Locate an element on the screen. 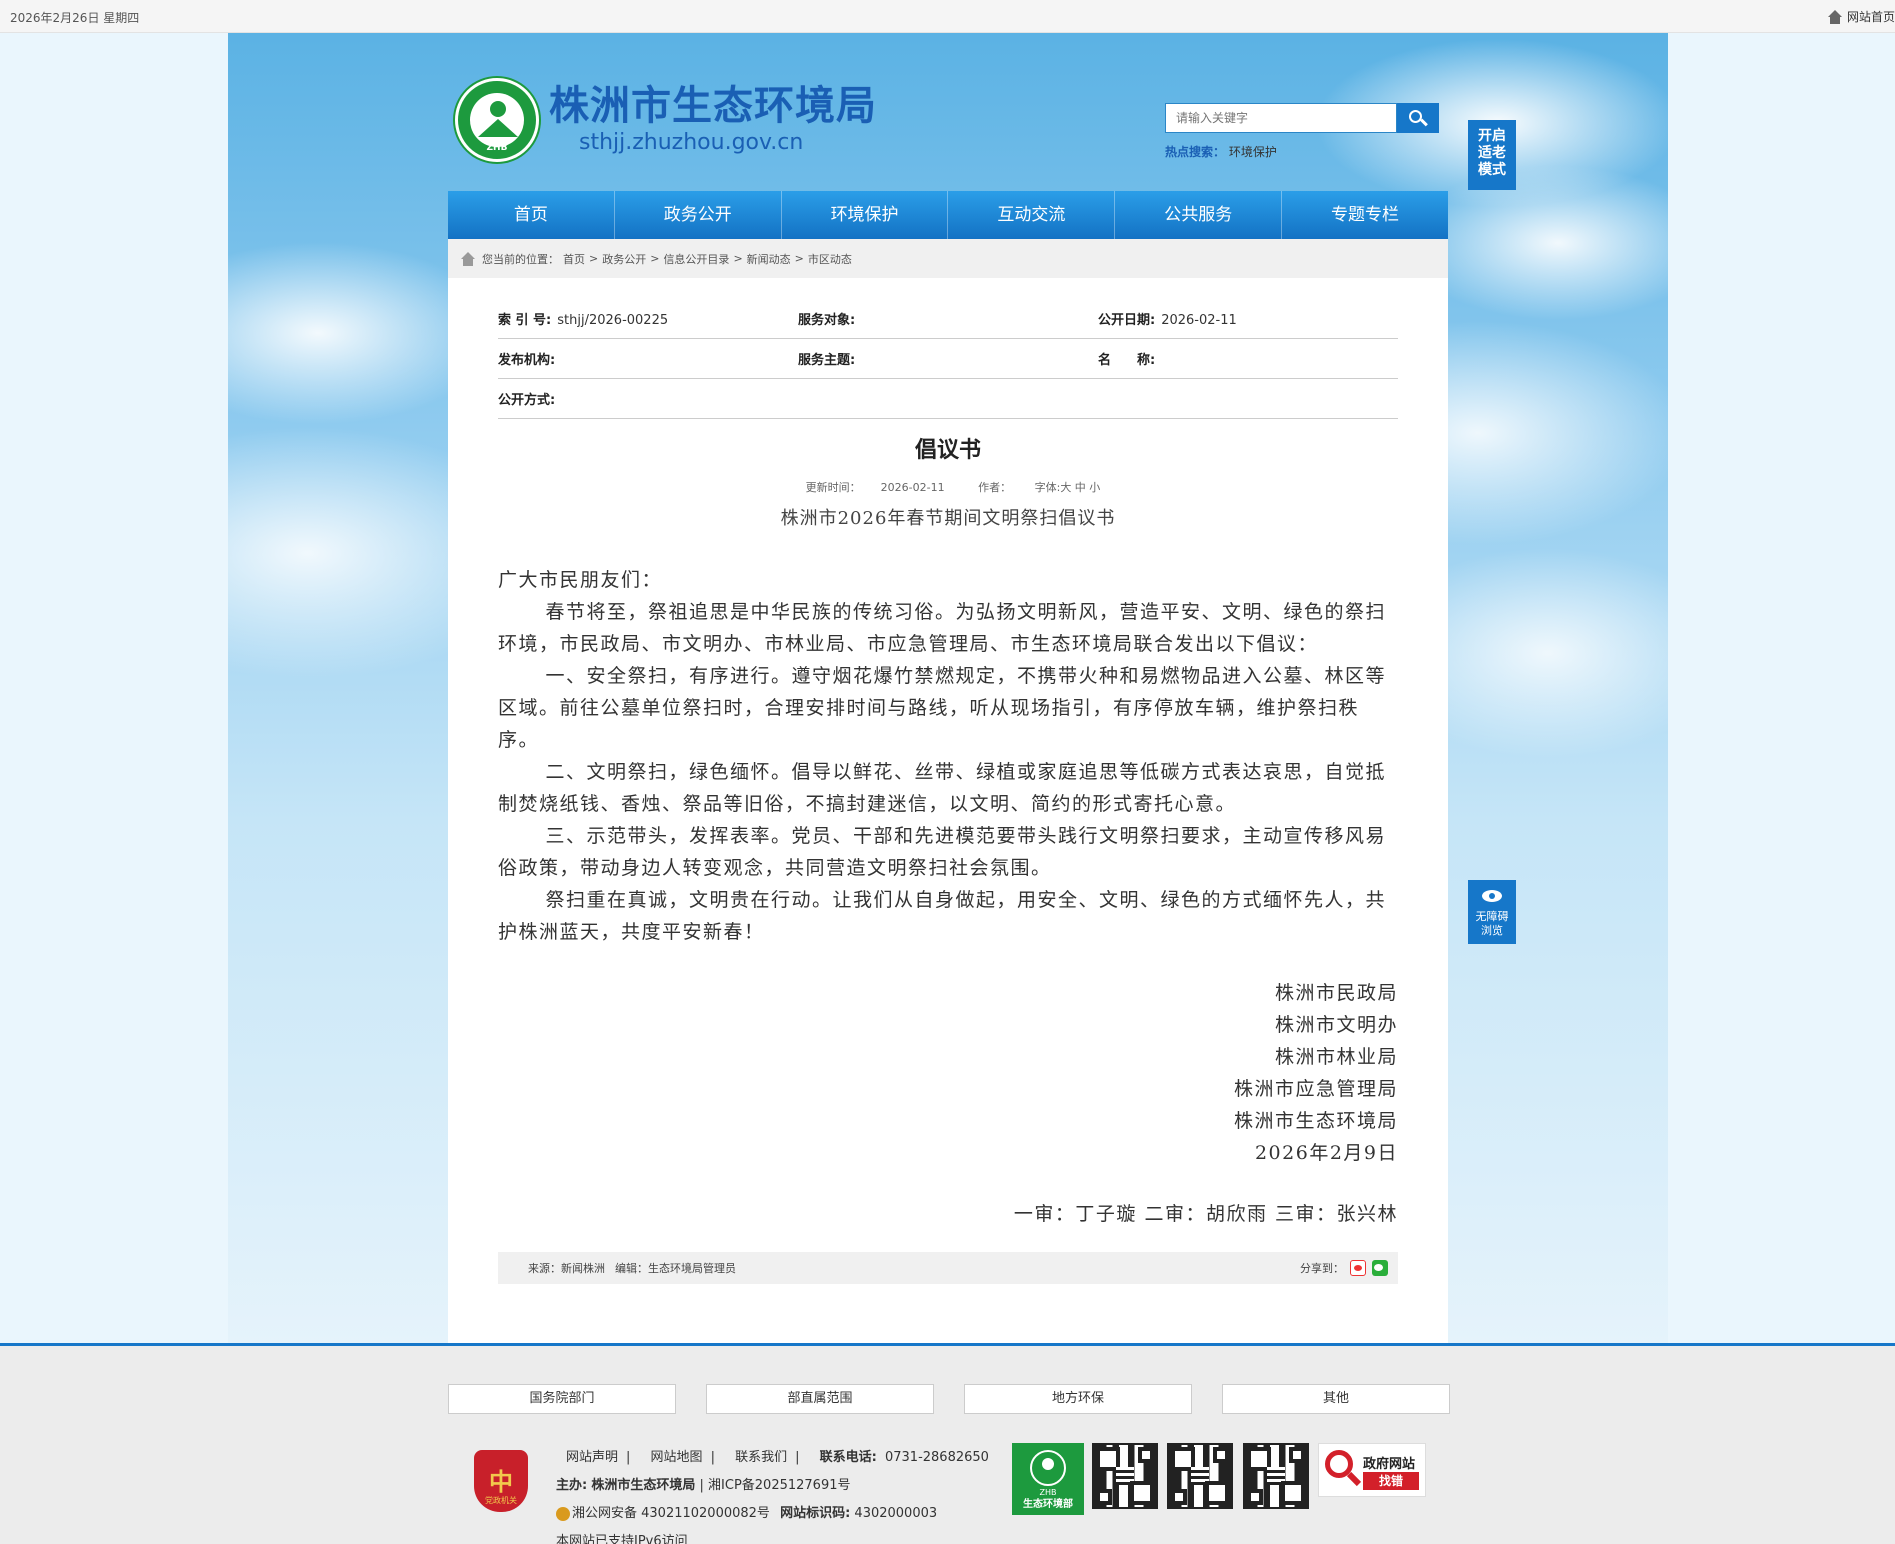 This screenshot has width=1895, height=1544. footer-link-other: 其他 is located at coordinates (1336, 1399).